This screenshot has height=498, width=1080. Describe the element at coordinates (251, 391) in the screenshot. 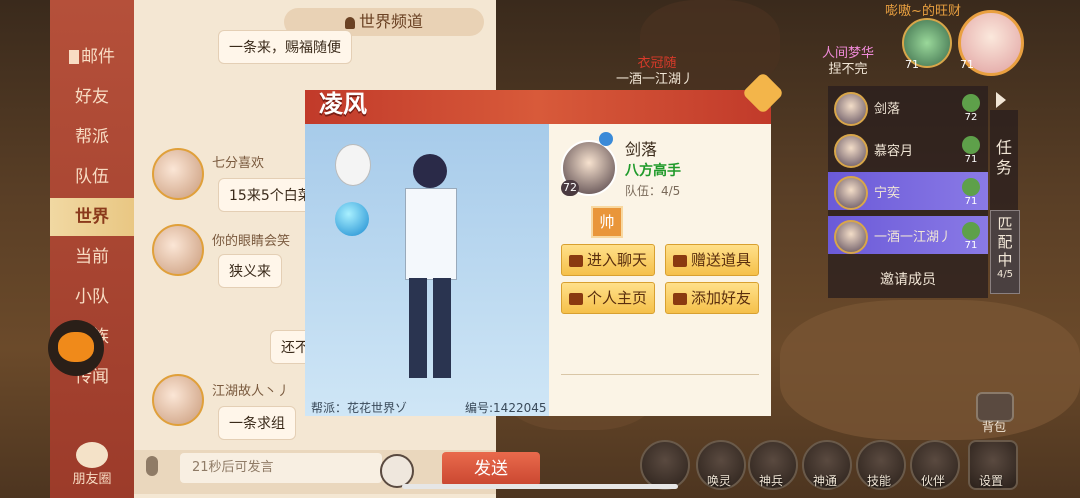

I see `chat-sender-name: 江湖故人丶丿` at that location.